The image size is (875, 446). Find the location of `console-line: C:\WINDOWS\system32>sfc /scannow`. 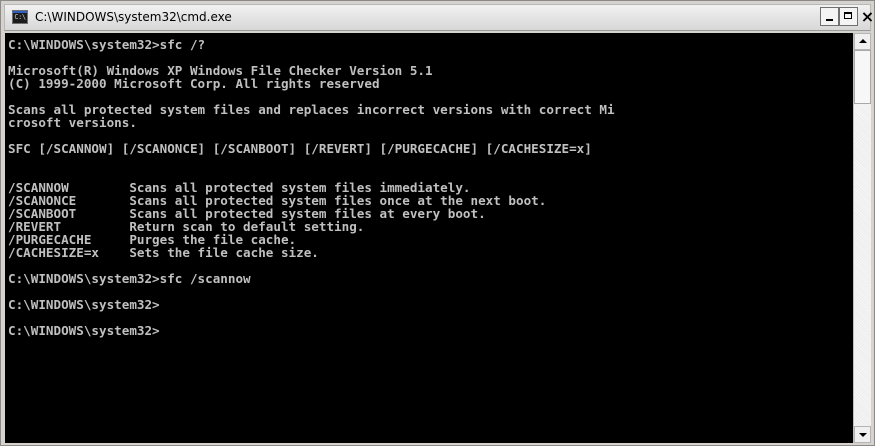

console-line: C:\WINDOWS\system32>sfc /scannow is located at coordinates (129, 278).